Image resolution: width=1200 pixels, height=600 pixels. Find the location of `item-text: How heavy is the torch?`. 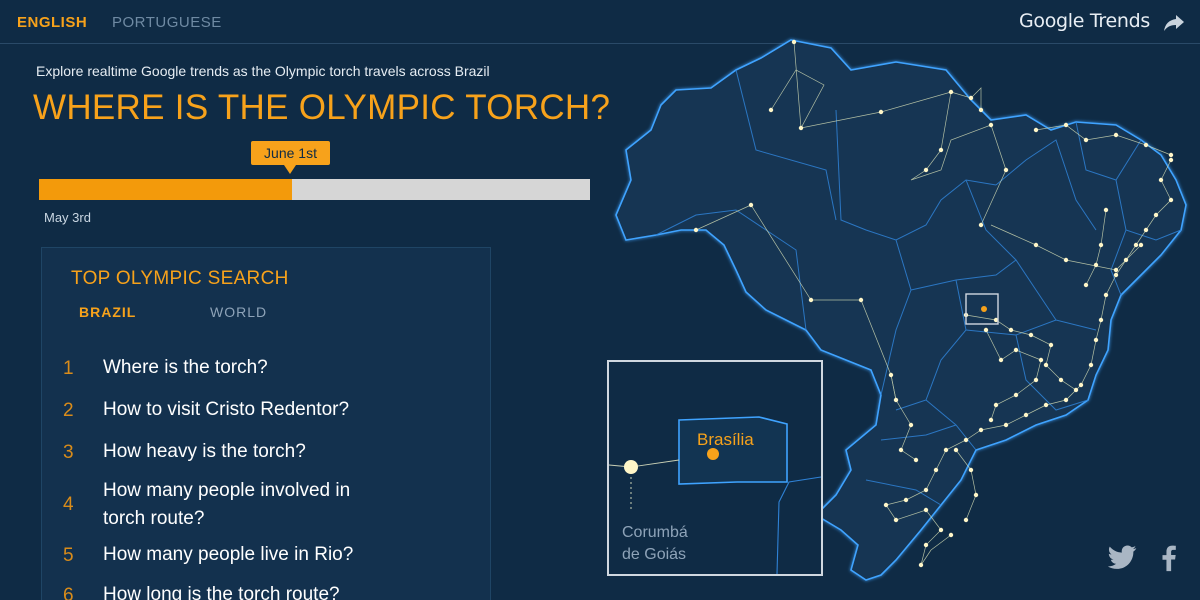

item-text: How heavy is the torch? is located at coordinates (204, 451).